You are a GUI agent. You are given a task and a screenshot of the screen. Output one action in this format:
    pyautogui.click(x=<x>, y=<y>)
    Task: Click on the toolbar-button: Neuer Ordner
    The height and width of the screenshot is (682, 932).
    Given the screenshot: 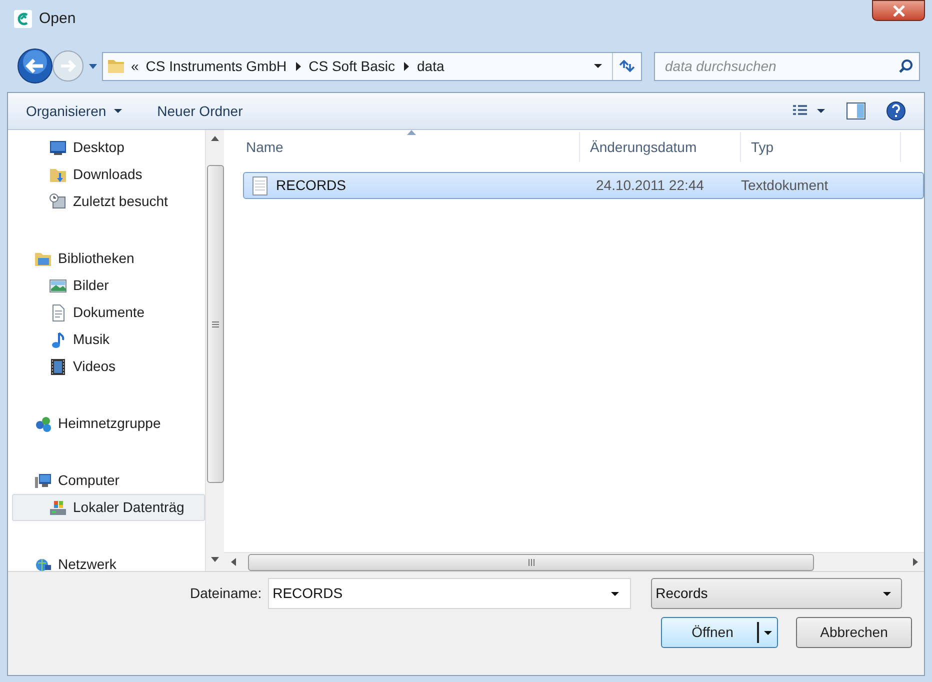 What is the action you would take?
    pyautogui.click(x=200, y=111)
    